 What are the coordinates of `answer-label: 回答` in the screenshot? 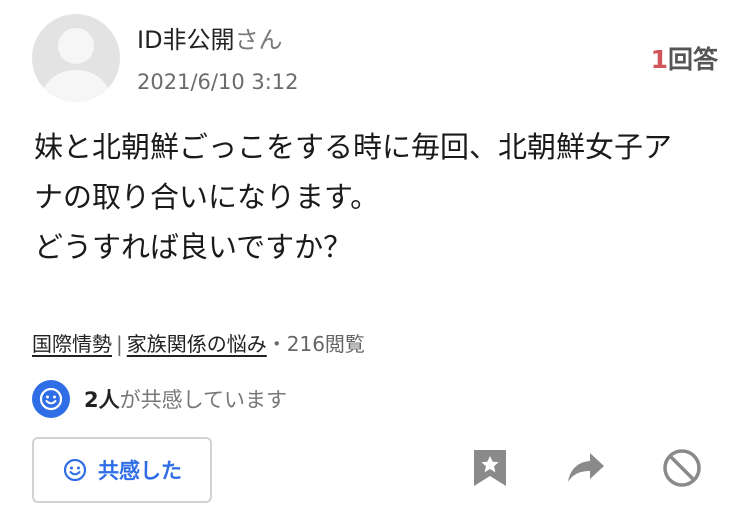 It's located at (692, 59).